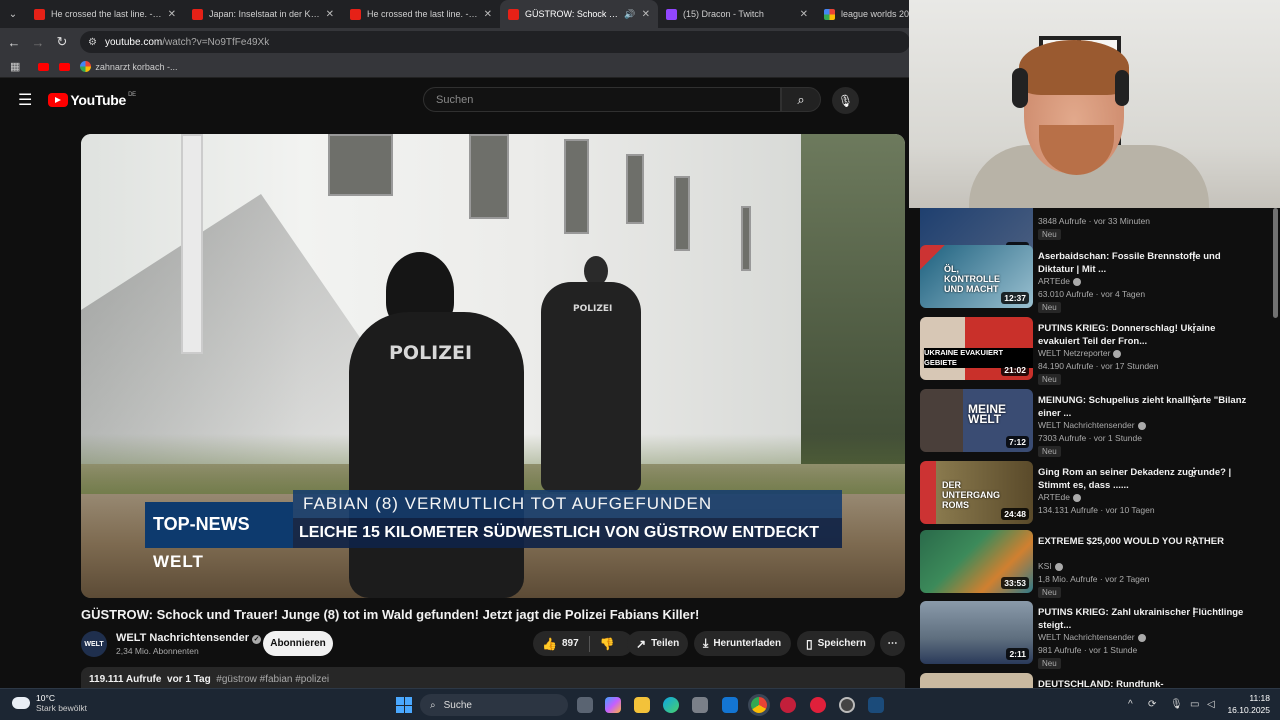  What do you see at coordinates (1275, 263) in the screenshot?
I see `sidebar-scrollbar` at bounding box center [1275, 263].